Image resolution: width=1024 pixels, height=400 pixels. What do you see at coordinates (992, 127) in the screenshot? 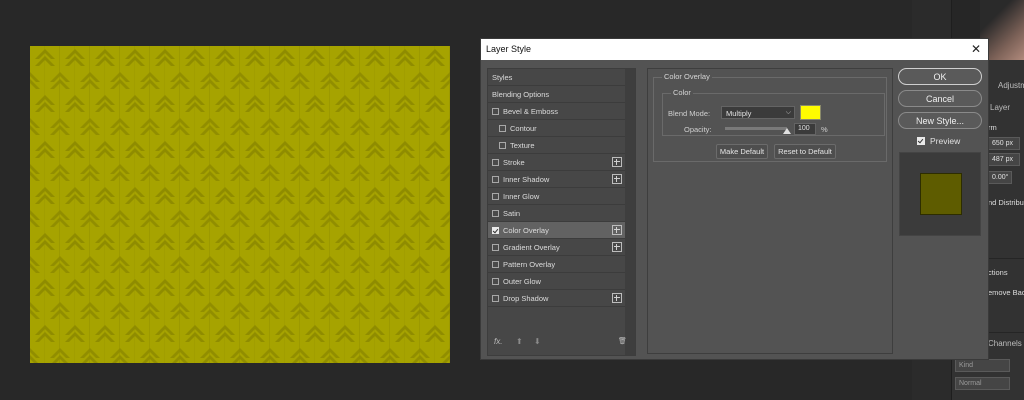
I see `transform-section-label: rm` at bounding box center [992, 127].